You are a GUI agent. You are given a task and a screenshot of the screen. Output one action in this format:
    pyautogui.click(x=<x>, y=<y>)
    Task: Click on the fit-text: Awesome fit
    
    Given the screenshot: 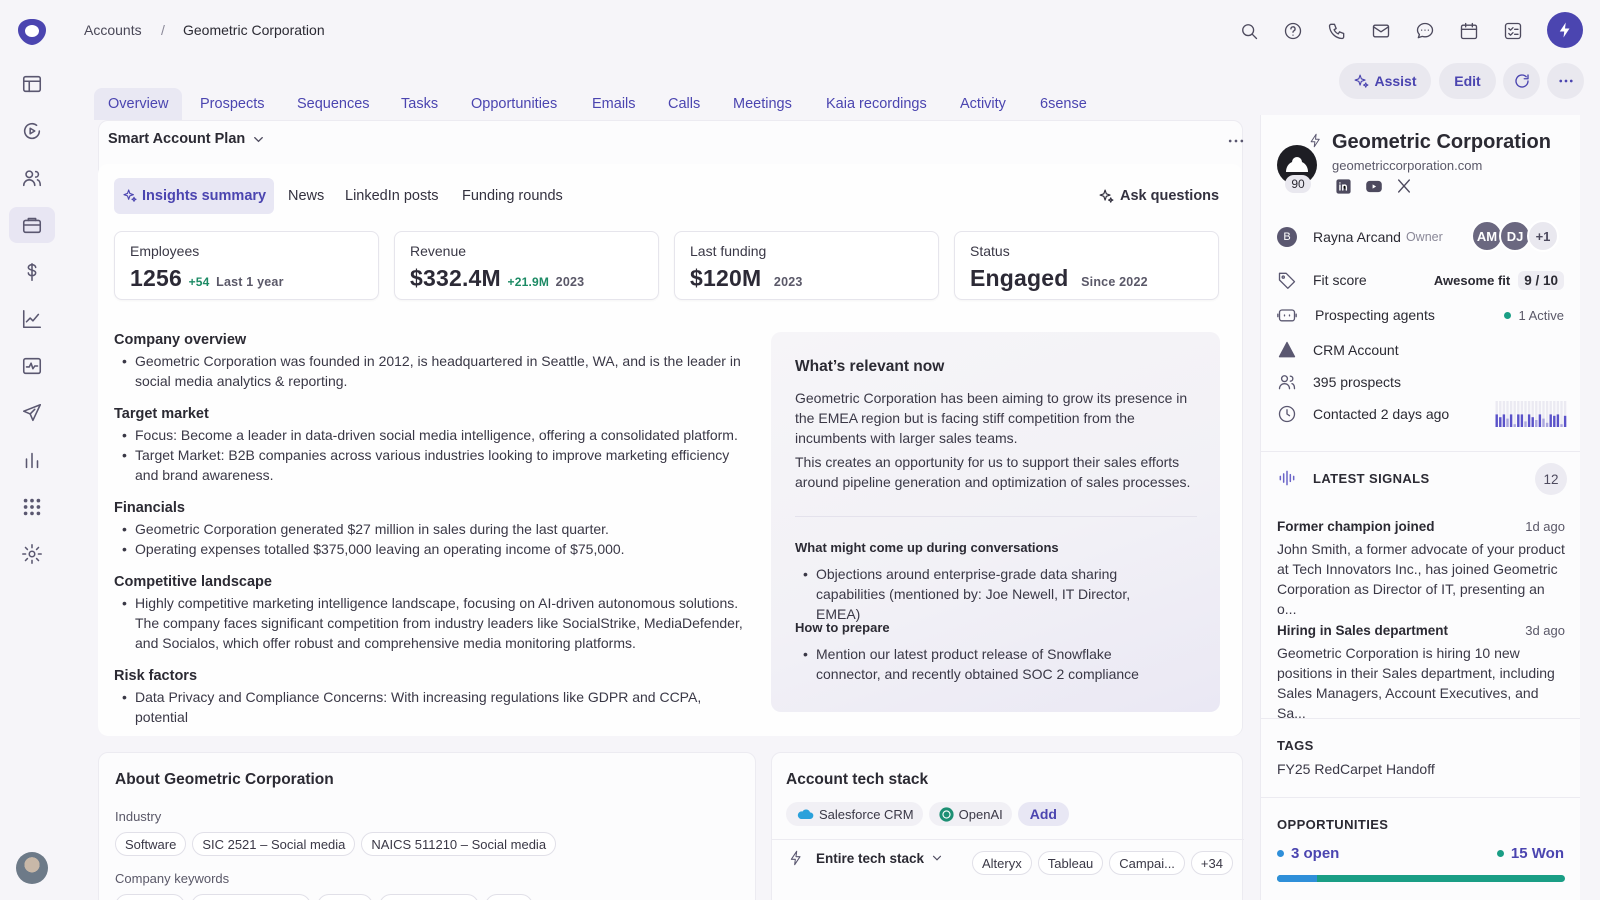 What is the action you would take?
    pyautogui.click(x=1472, y=280)
    